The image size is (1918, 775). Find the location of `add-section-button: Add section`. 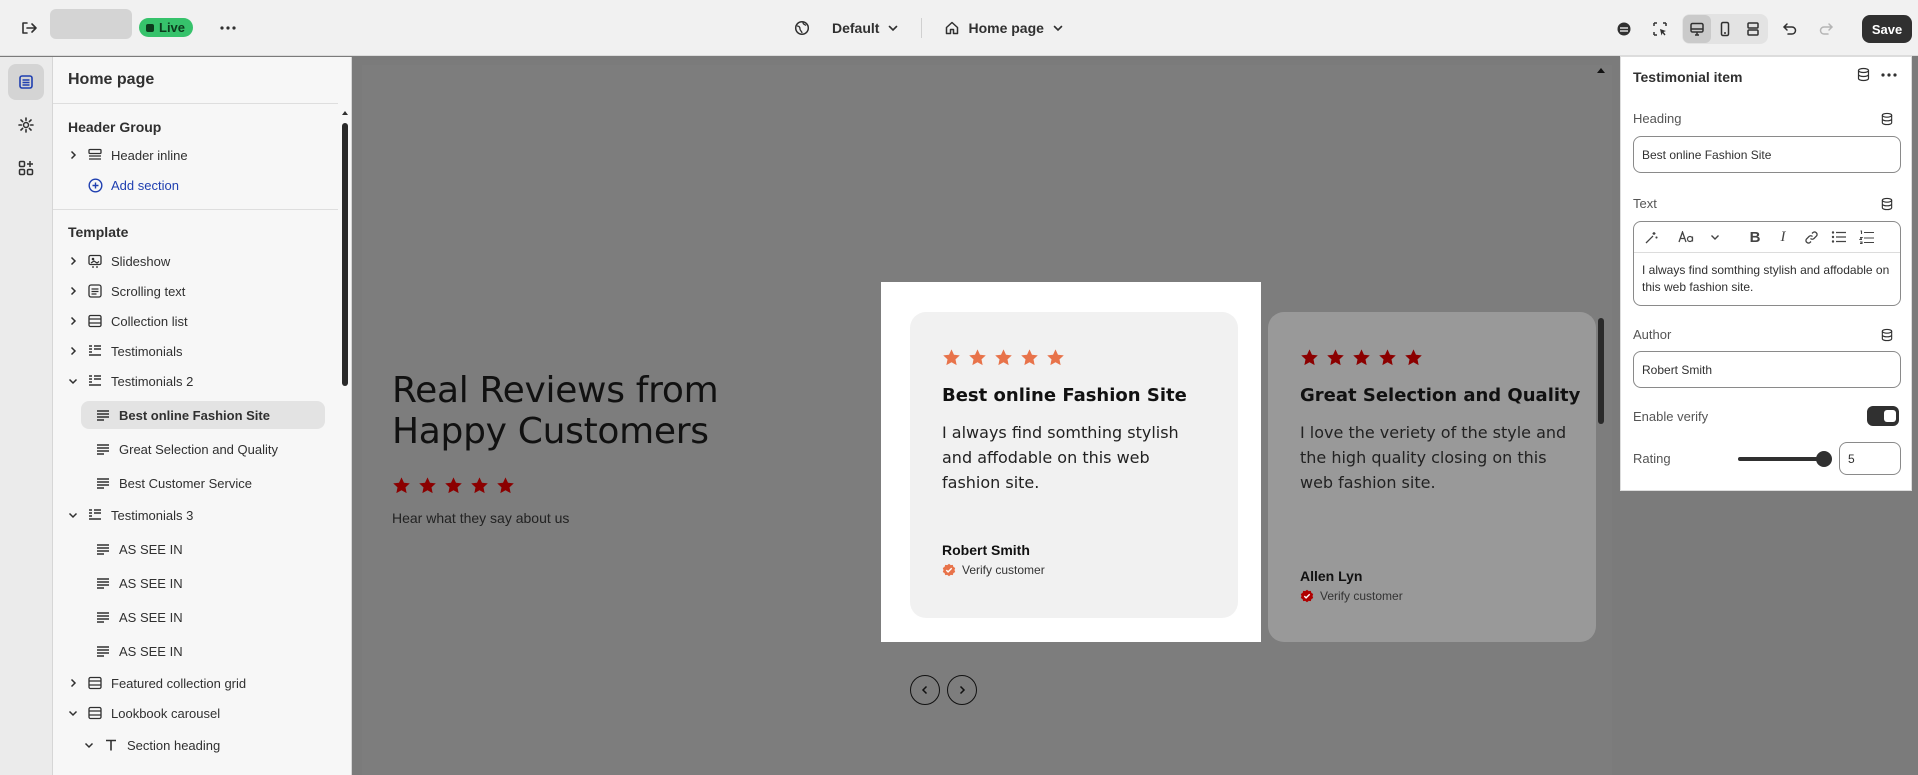

add-section-button: Add section is located at coordinates (195, 185).